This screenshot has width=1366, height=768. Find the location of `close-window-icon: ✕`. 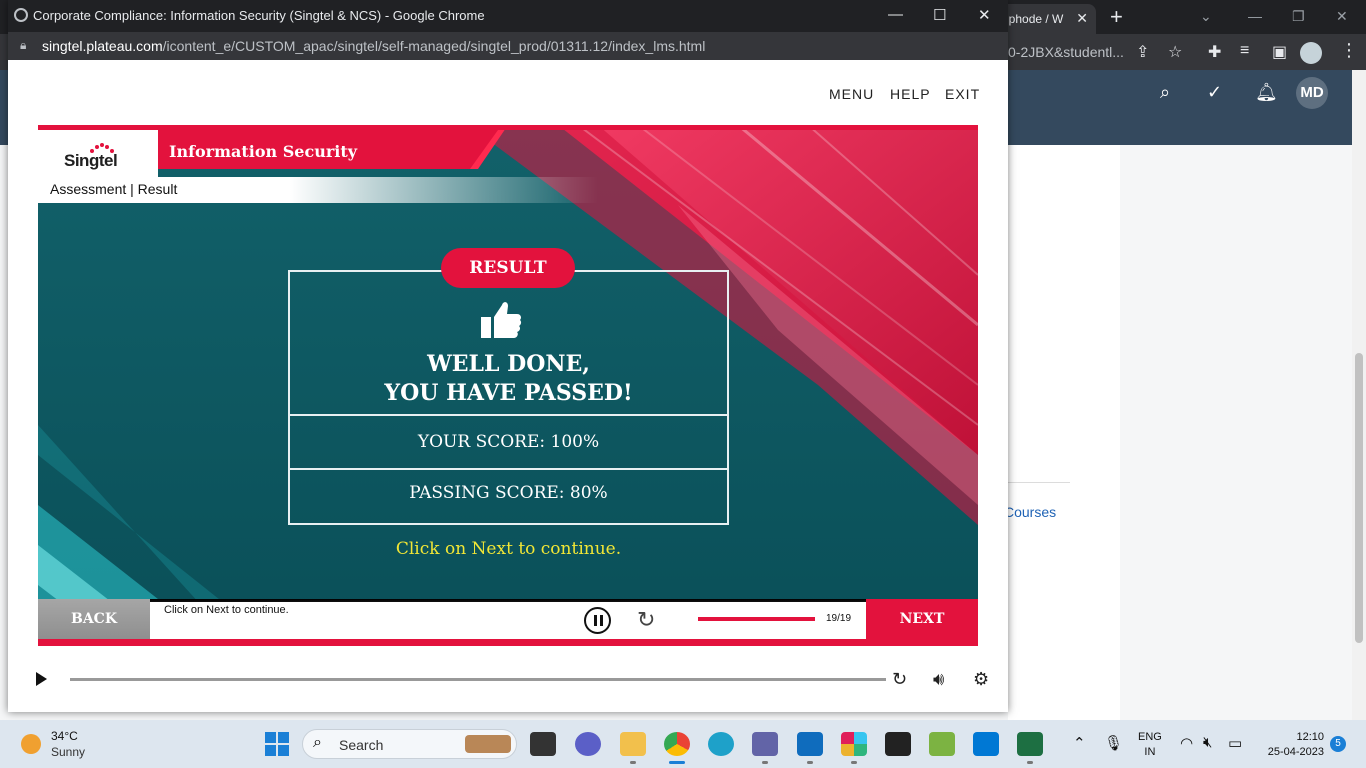

close-window-icon: ✕ is located at coordinates (1342, 16).